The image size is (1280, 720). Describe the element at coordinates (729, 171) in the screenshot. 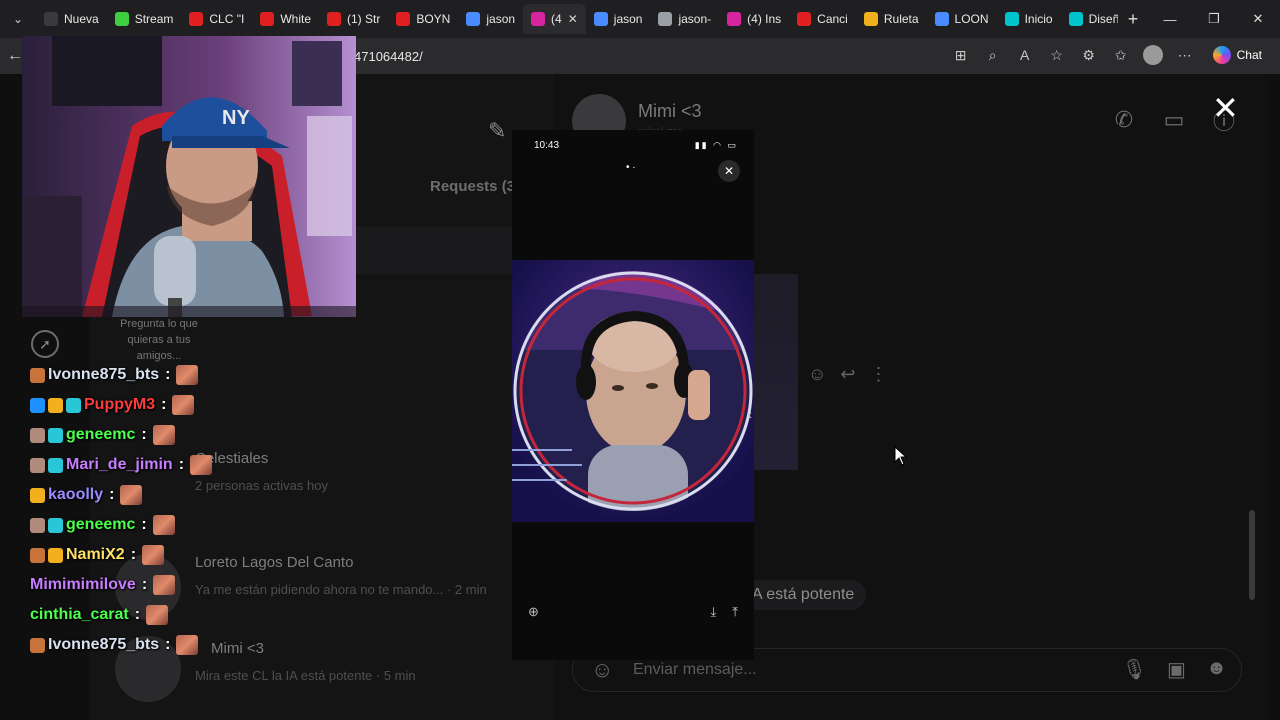

I see `phone-close-button: ✕` at that location.